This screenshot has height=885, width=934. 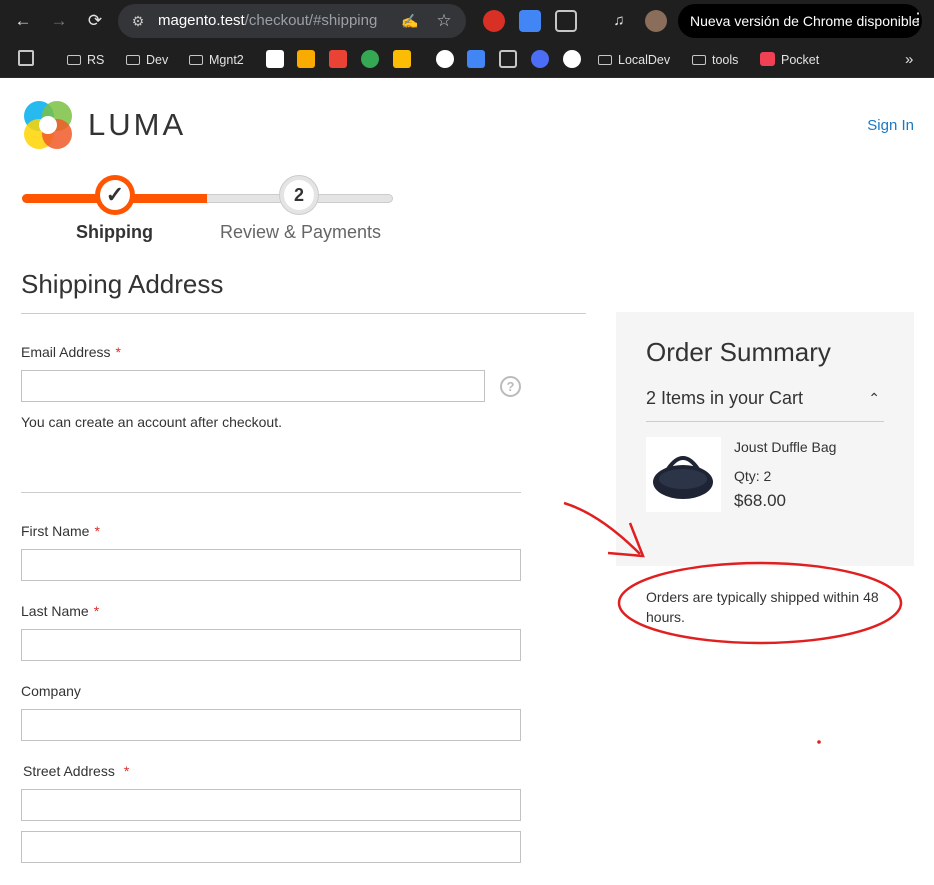 I want to click on address-bar: ⚙ magento.test/checkout/#shipping ✍ ☆, so click(x=292, y=21).